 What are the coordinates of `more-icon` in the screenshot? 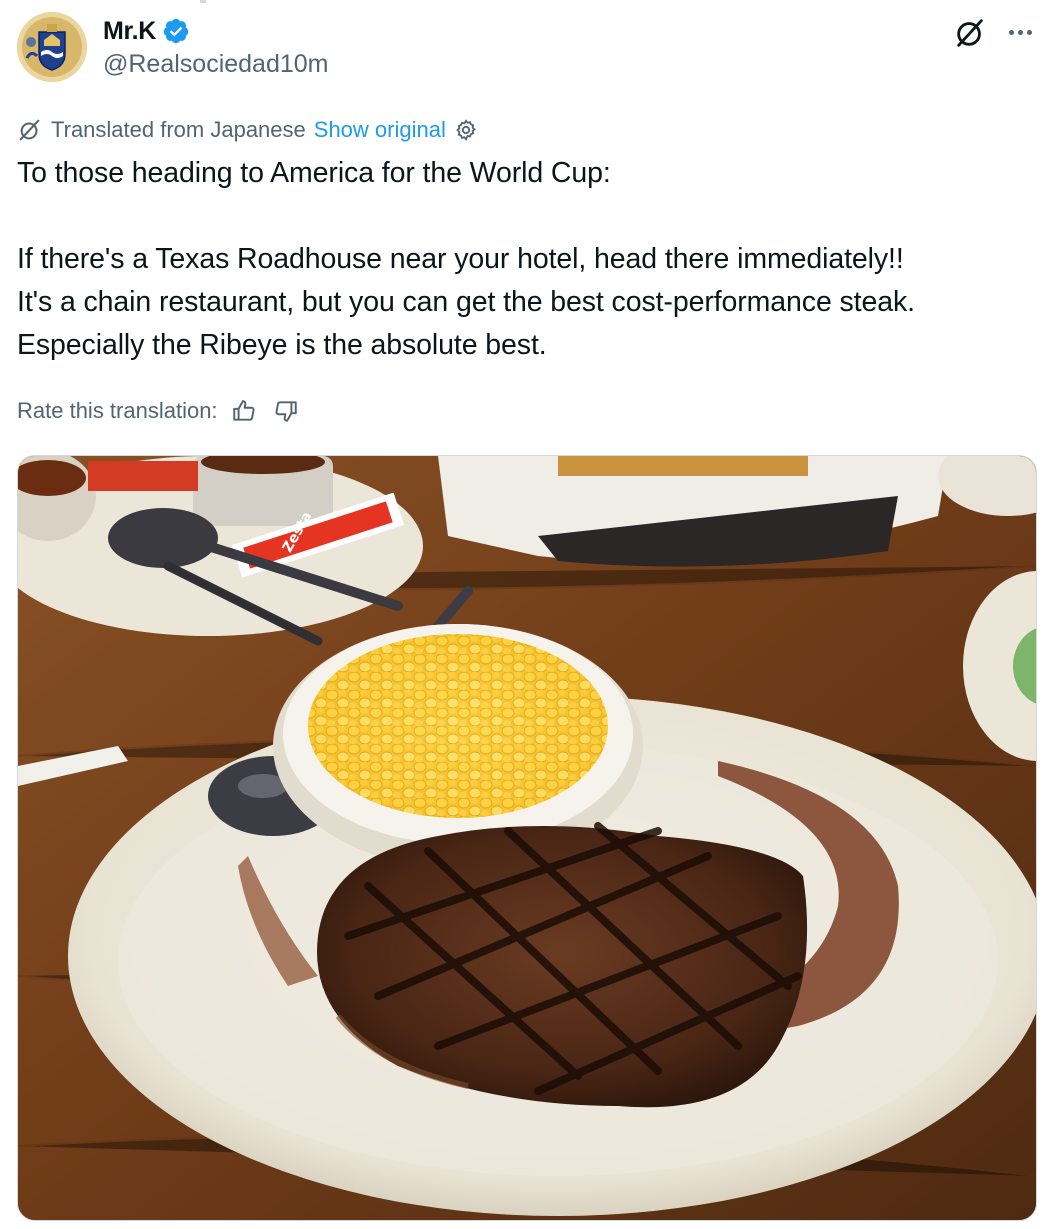 It's located at (1020, 32).